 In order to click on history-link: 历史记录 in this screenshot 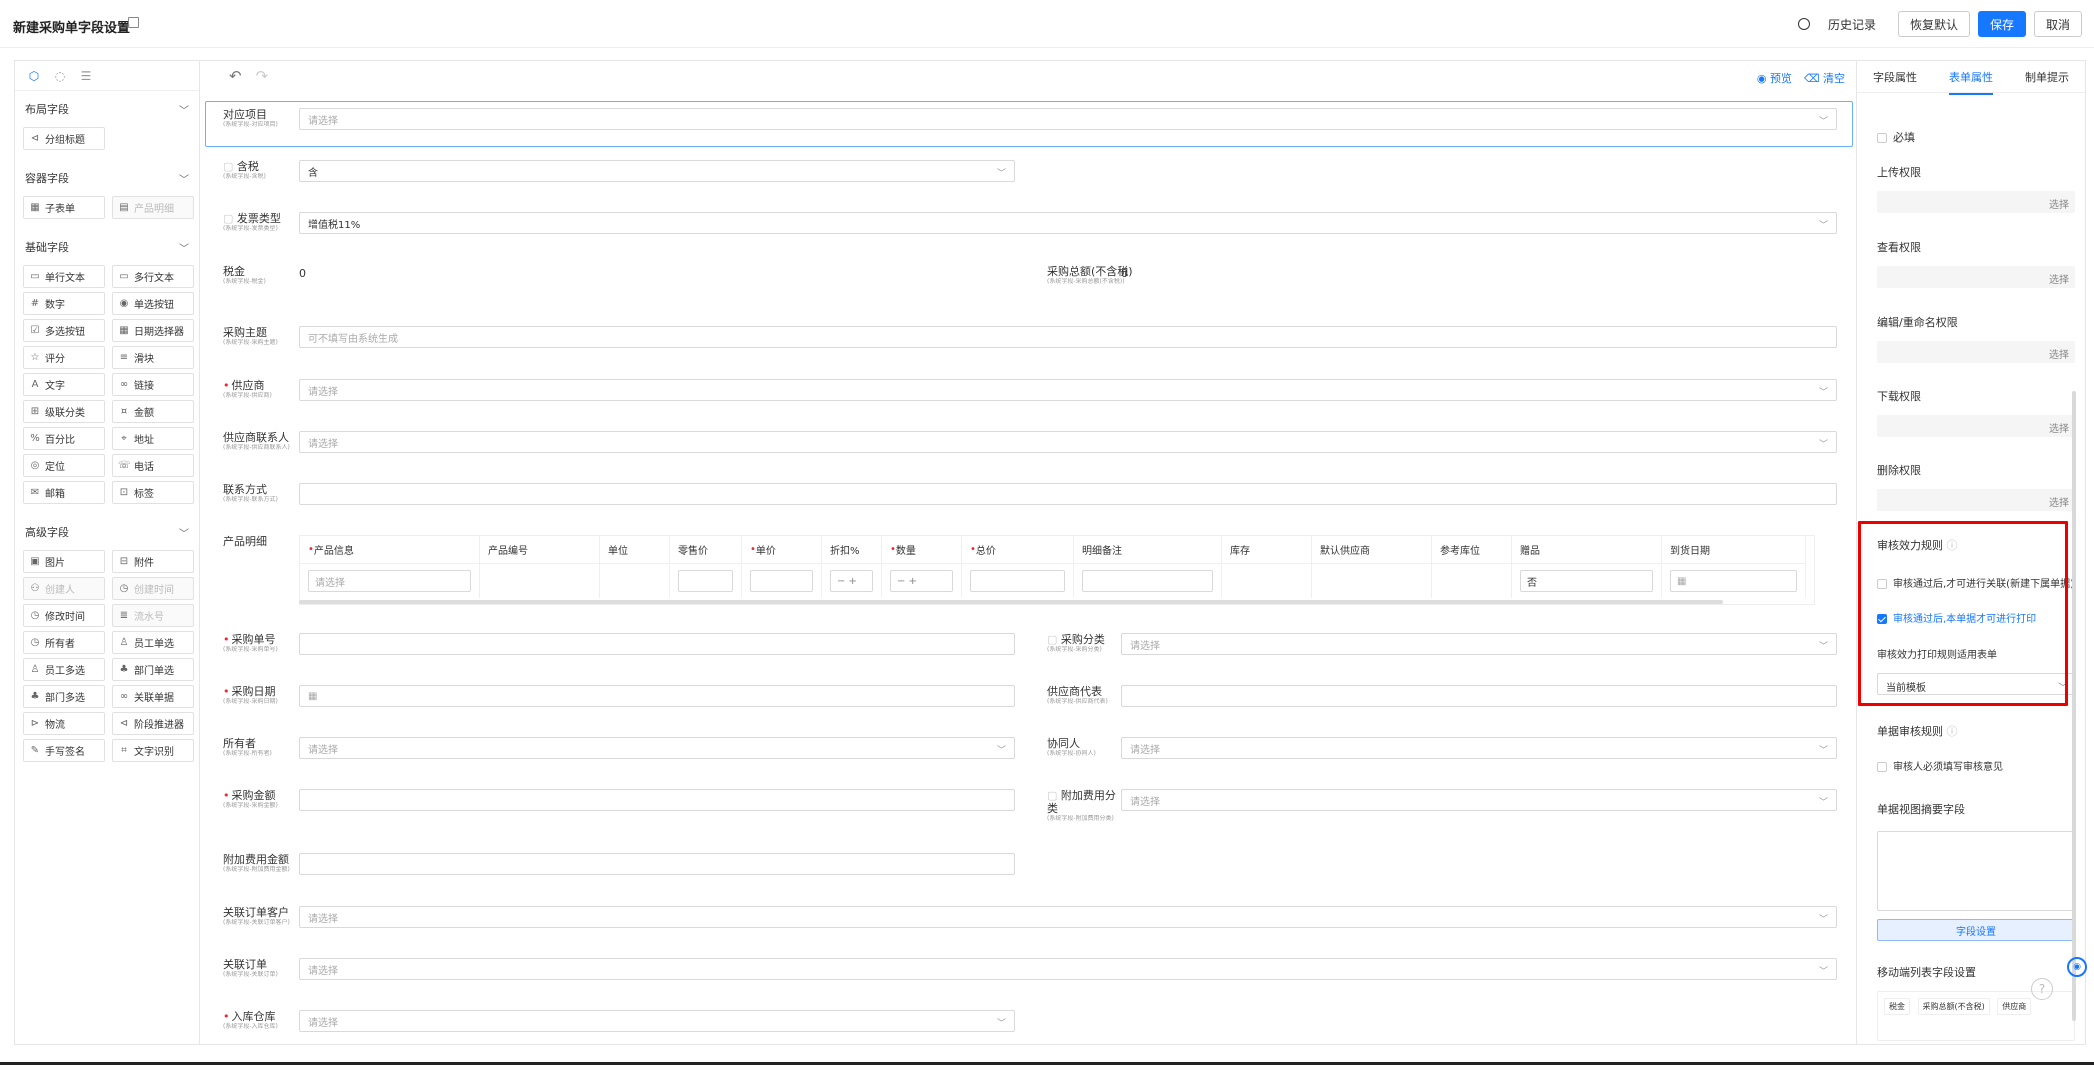, I will do `click(1852, 24)`.